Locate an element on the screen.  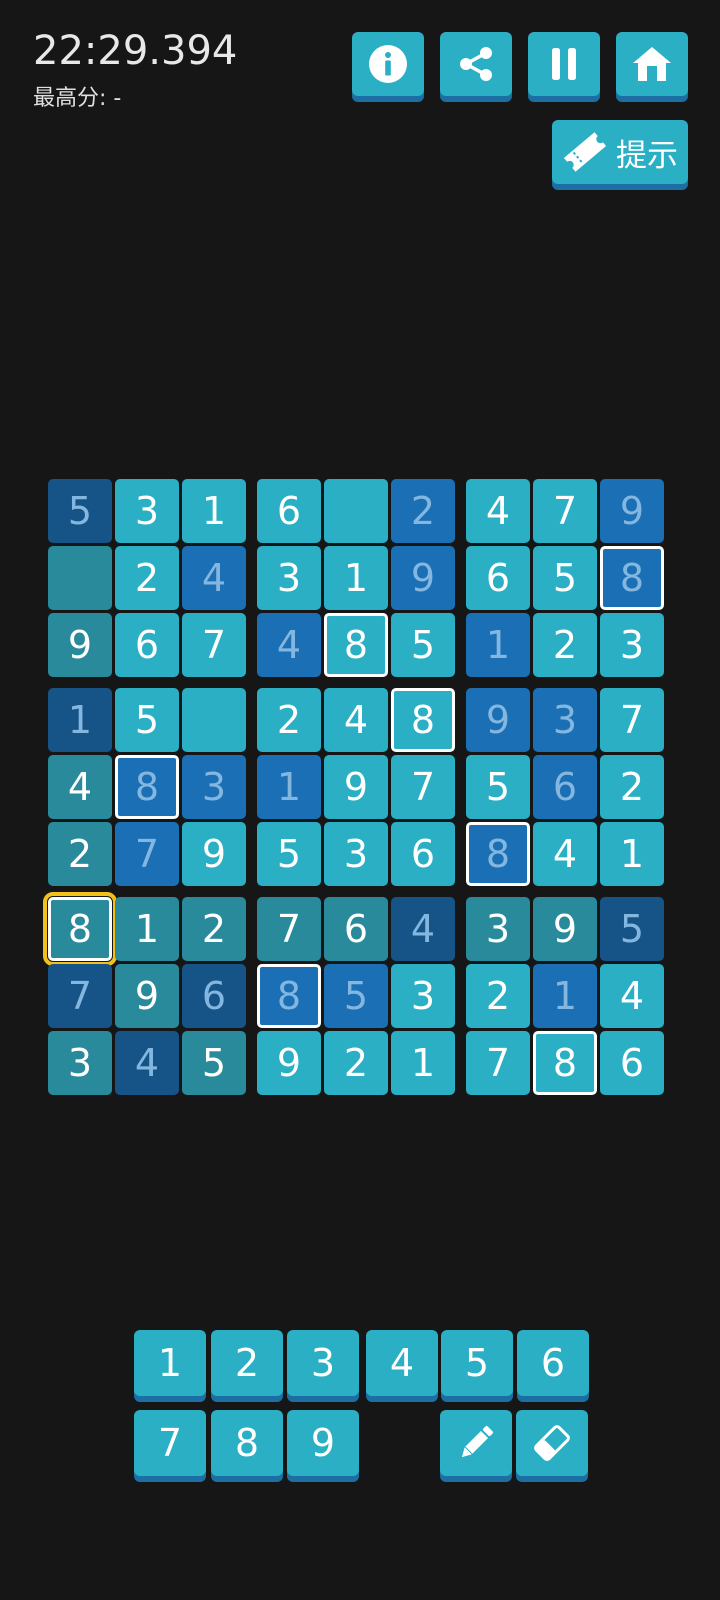
number-key-6: 6 is located at coordinates (553, 1363).